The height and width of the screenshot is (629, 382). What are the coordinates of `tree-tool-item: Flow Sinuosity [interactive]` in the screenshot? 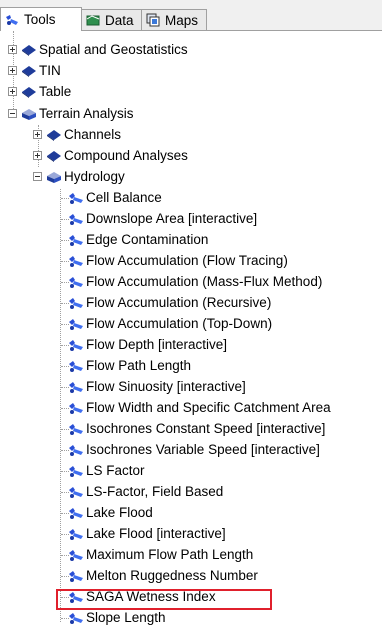 It's located at (157, 386).